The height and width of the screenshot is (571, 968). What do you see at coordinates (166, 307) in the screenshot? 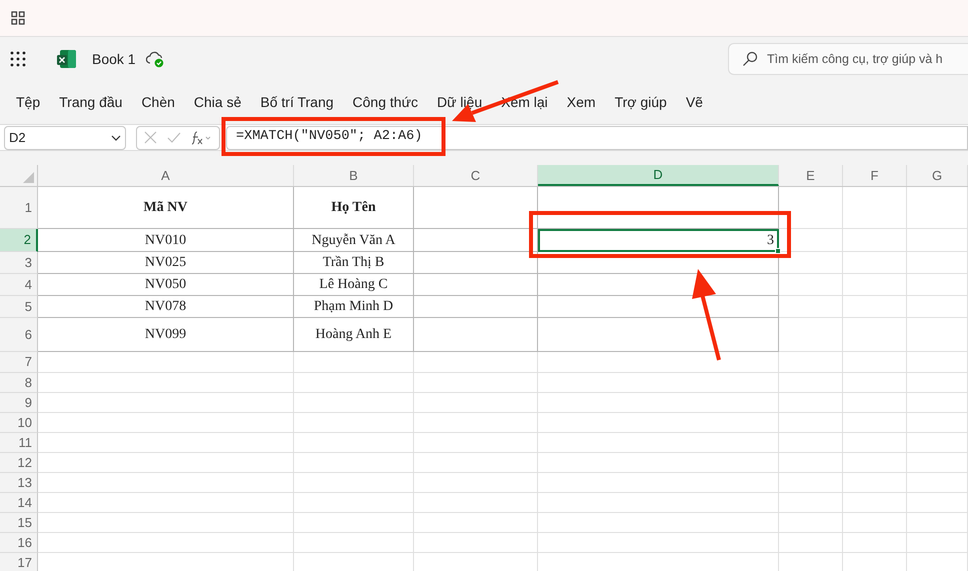
I see `table-cell: NV078` at bounding box center [166, 307].